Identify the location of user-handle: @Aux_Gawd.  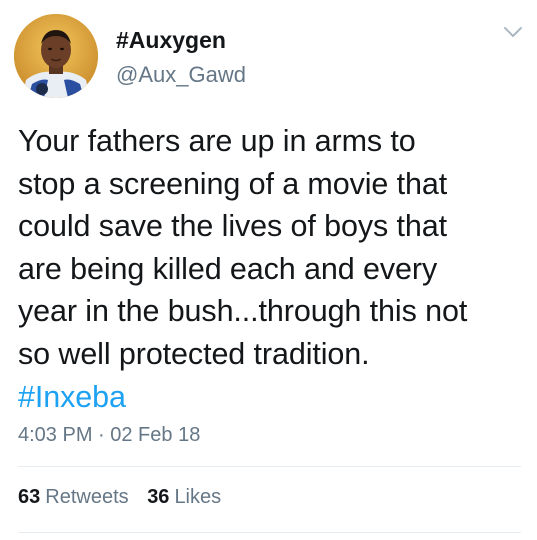
(181, 75).